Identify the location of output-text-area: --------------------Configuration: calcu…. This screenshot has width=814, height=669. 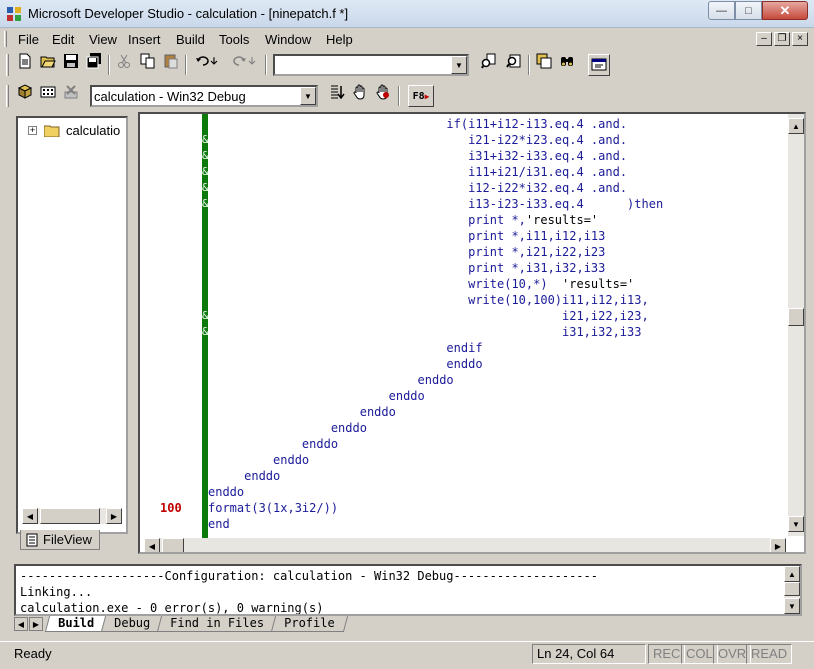
(408, 590).